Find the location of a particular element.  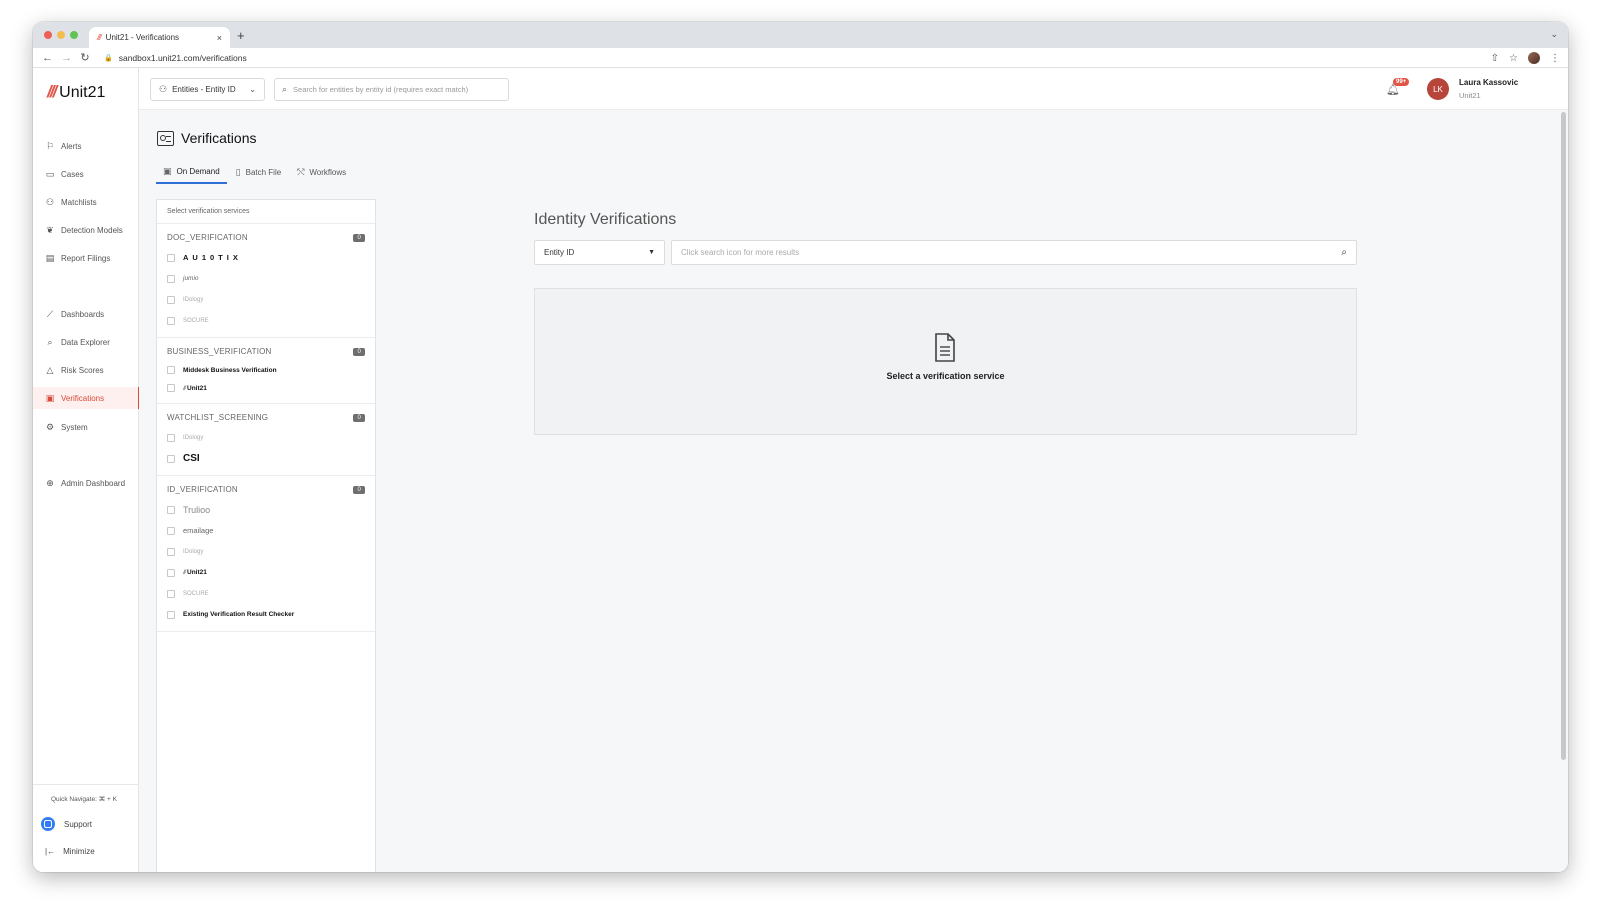

empty-state-message: Select a verification service is located at coordinates (945, 376).